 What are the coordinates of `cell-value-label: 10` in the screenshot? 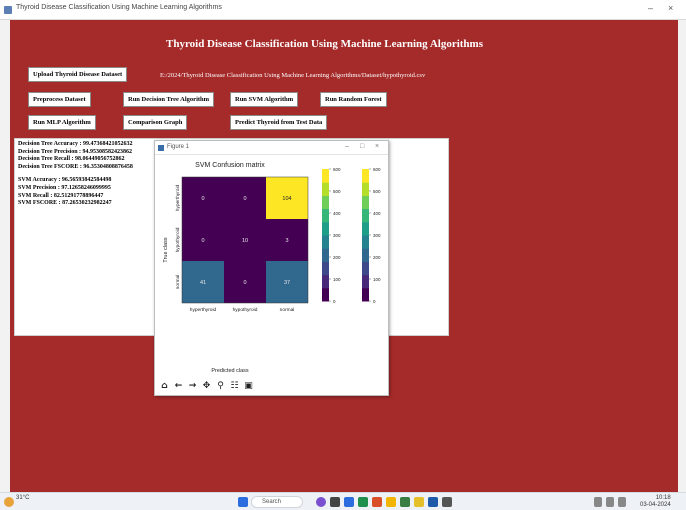 It's located at (245, 241).